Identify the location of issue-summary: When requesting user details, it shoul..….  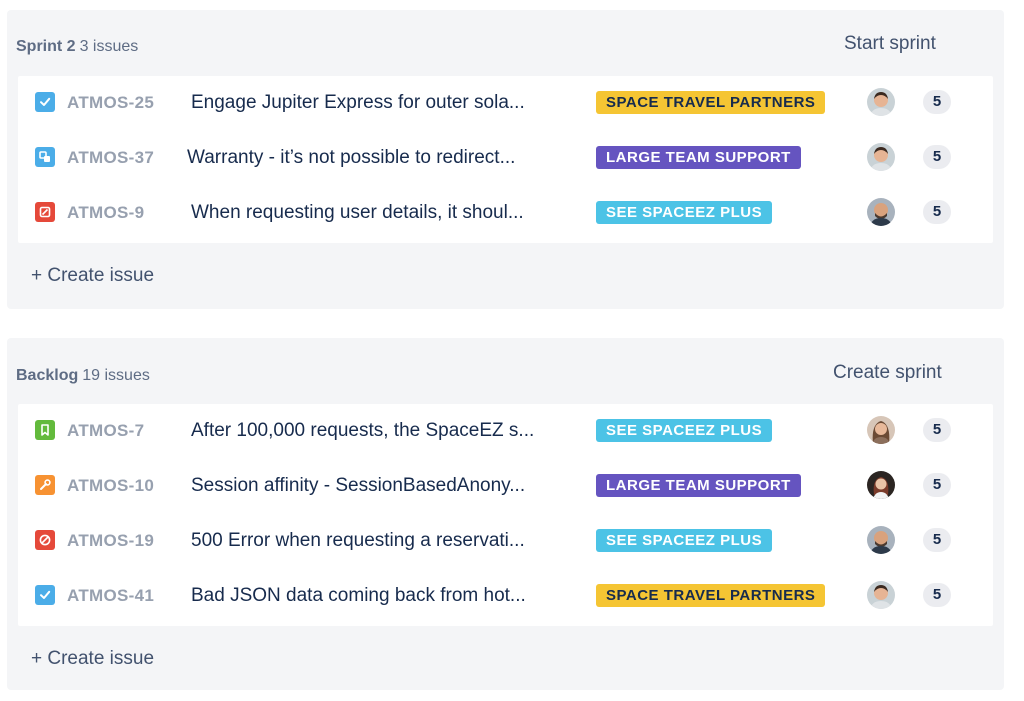
(381, 213).